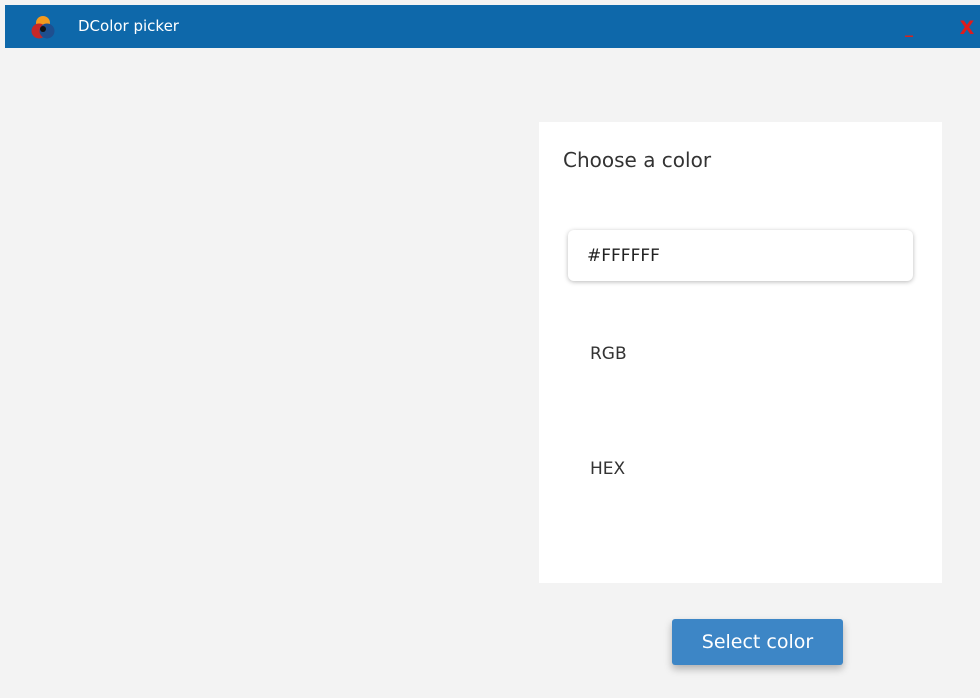 This screenshot has height=698, width=980. I want to click on title-bar: DColor picker _ X, so click(492, 26).